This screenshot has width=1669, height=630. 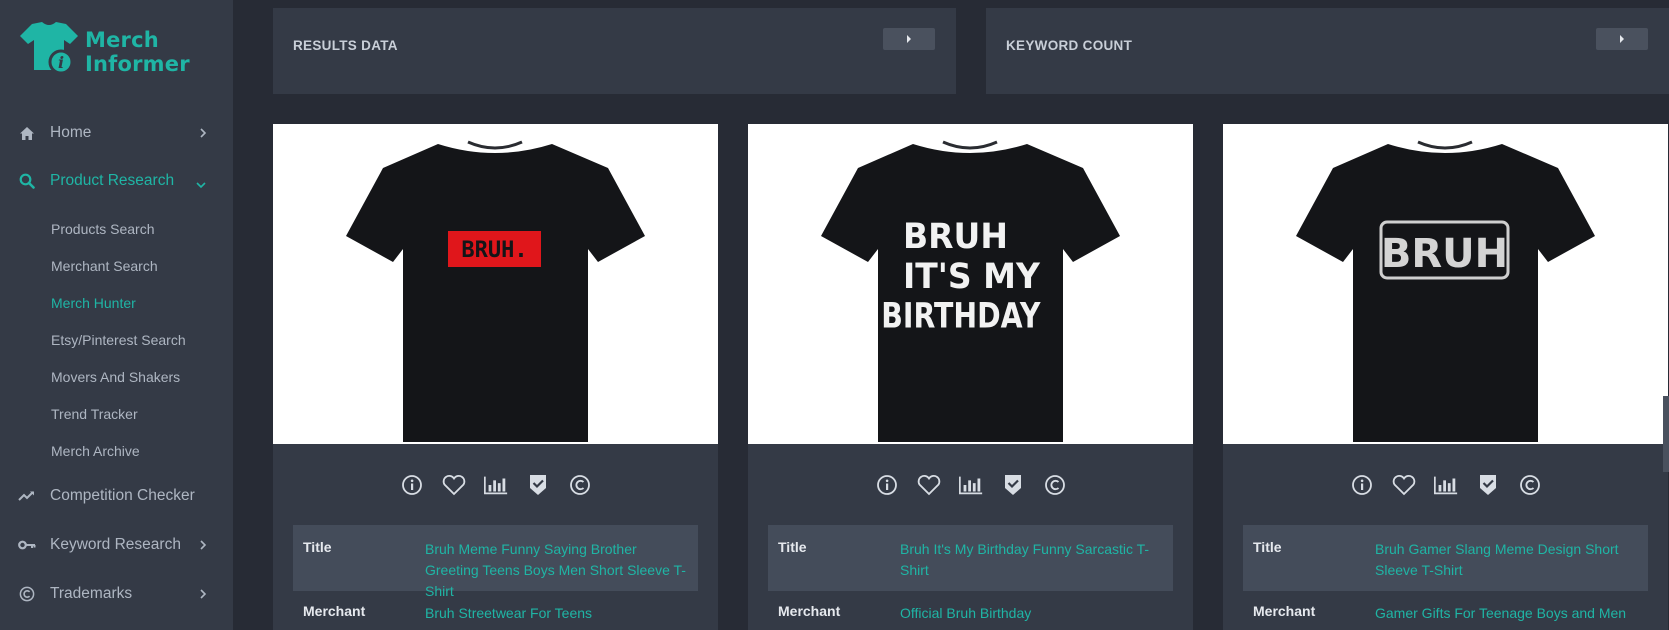 What do you see at coordinates (91, 593) in the screenshot?
I see `sidebar-item-label: Trademarks` at bounding box center [91, 593].